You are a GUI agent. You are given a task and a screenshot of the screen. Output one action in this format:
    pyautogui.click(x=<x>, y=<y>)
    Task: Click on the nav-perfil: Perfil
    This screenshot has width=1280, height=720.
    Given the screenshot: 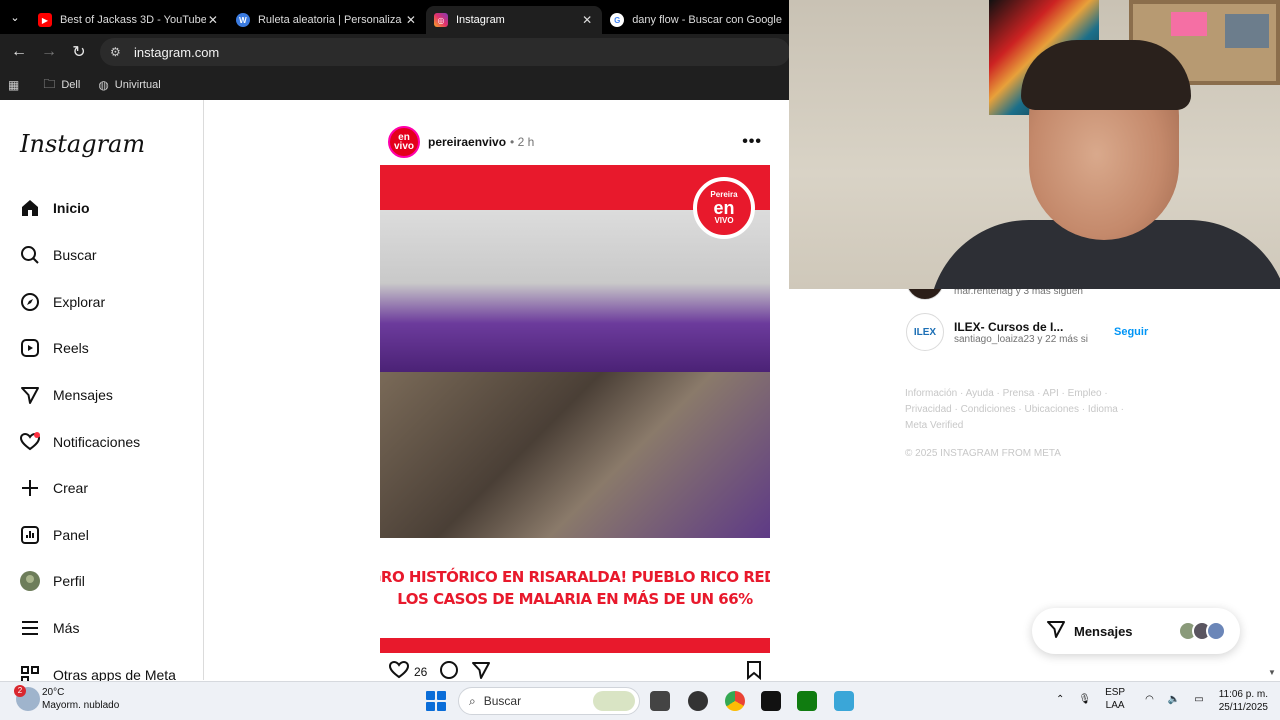 What is the action you would take?
    pyautogui.click(x=52, y=581)
    